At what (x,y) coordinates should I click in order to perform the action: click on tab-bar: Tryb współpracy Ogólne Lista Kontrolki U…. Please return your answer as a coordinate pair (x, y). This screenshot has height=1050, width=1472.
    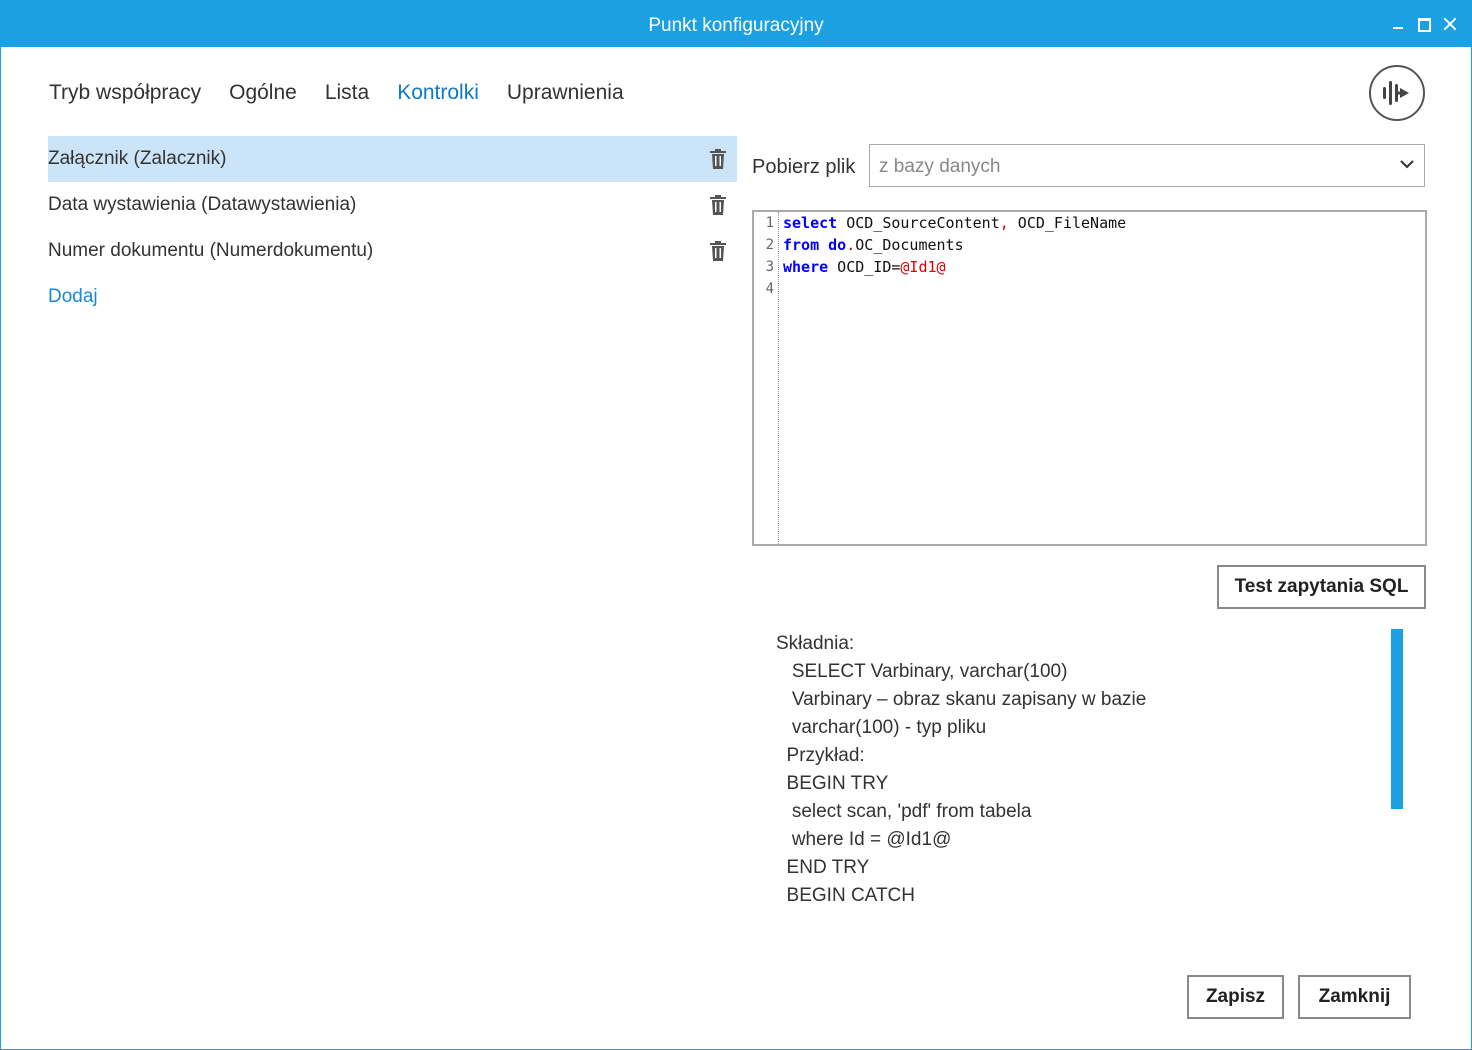
    Looking at the image, I should click on (336, 93).